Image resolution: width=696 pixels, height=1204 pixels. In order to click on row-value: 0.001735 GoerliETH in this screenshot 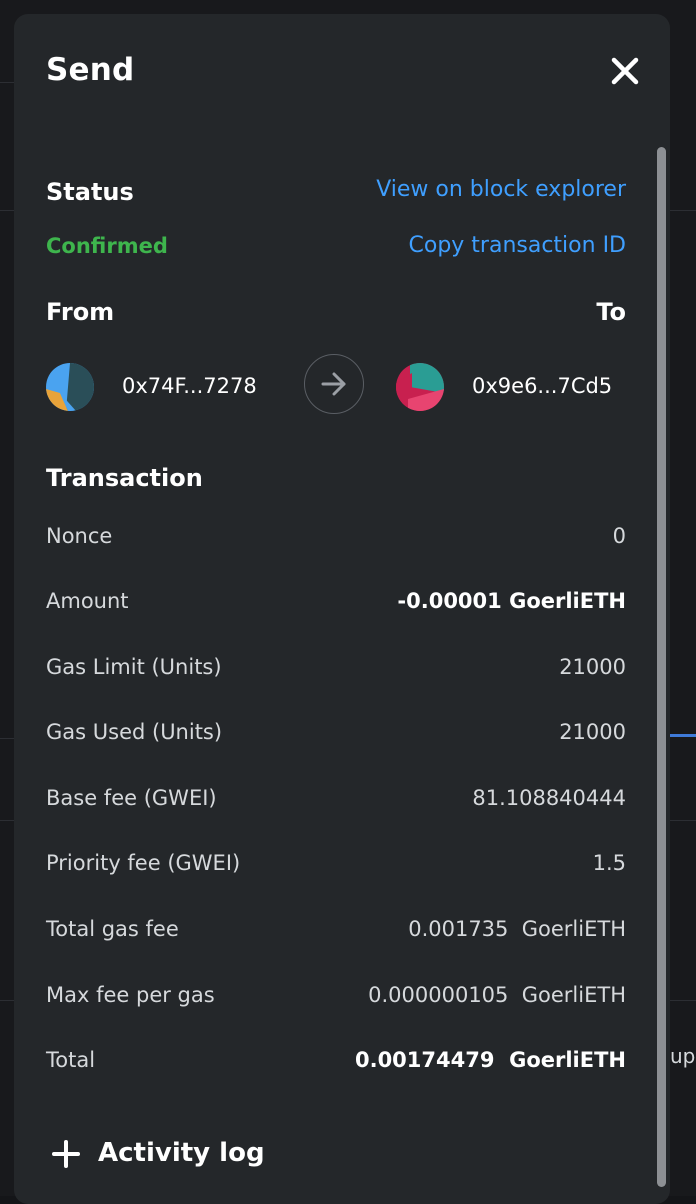, I will do `click(517, 929)`.